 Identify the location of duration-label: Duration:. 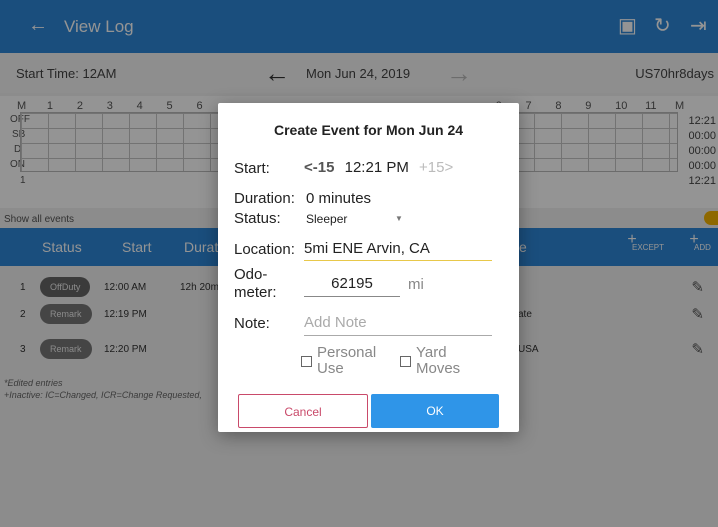
(264, 198).